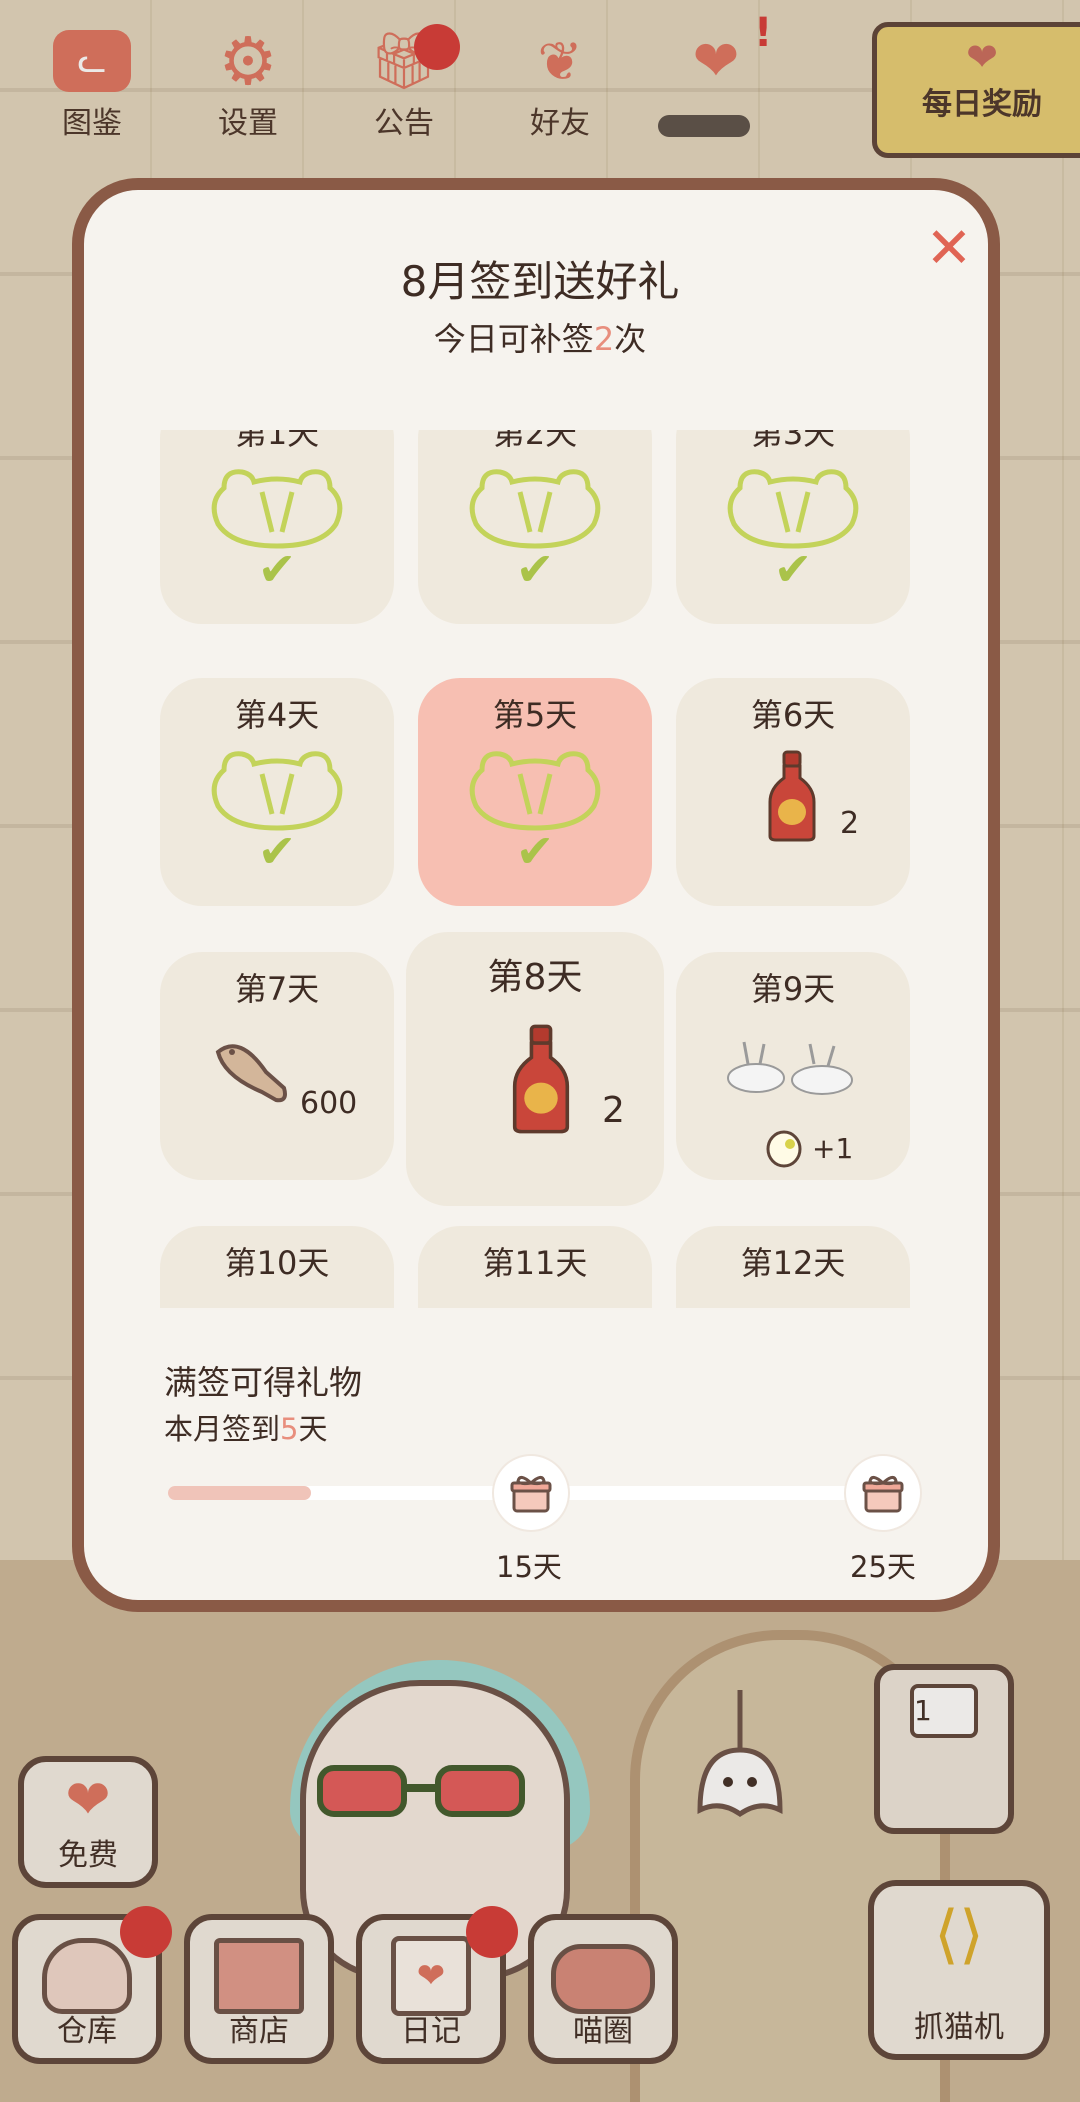 The height and width of the screenshot is (2102, 1080). I want to click on day-label: 第11天, so click(535, 1263).